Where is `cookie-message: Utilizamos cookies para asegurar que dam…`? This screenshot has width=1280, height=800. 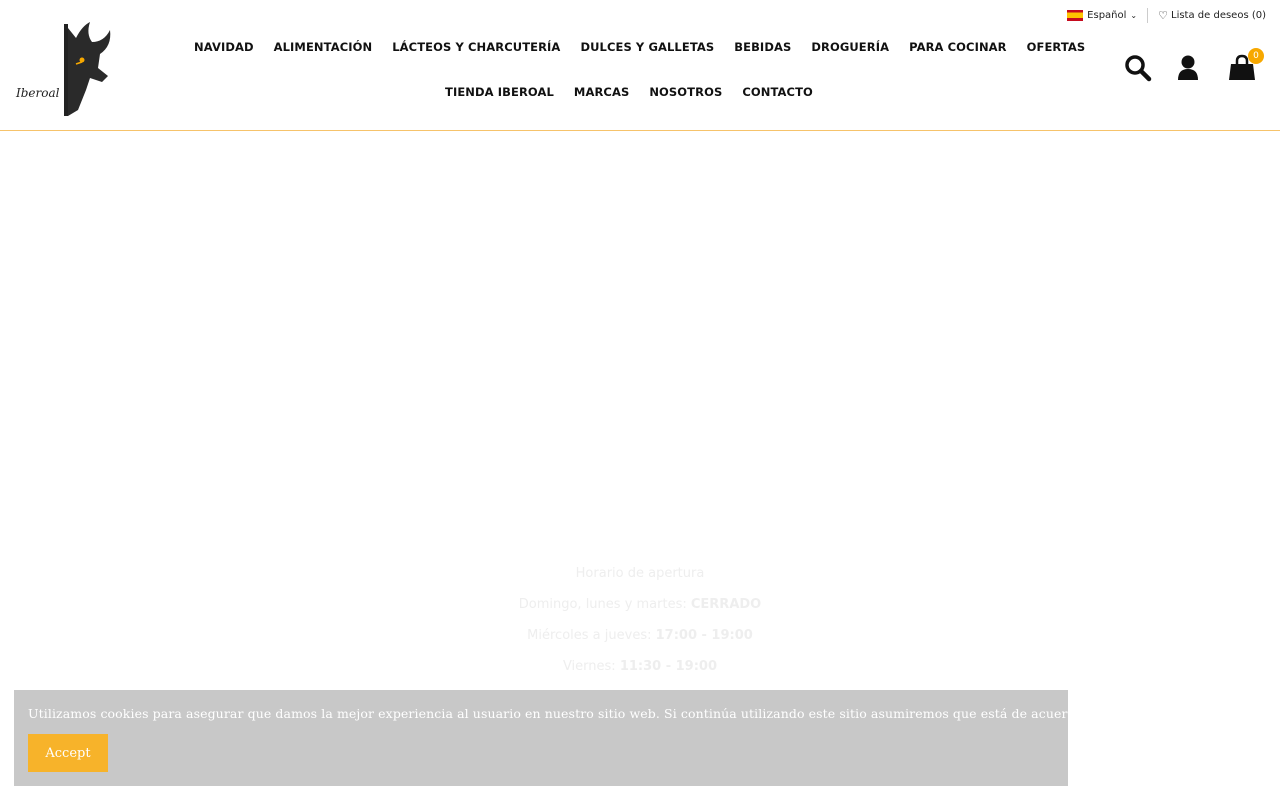 cookie-message: Utilizamos cookies para asegurar que dam… is located at coordinates (558, 713).